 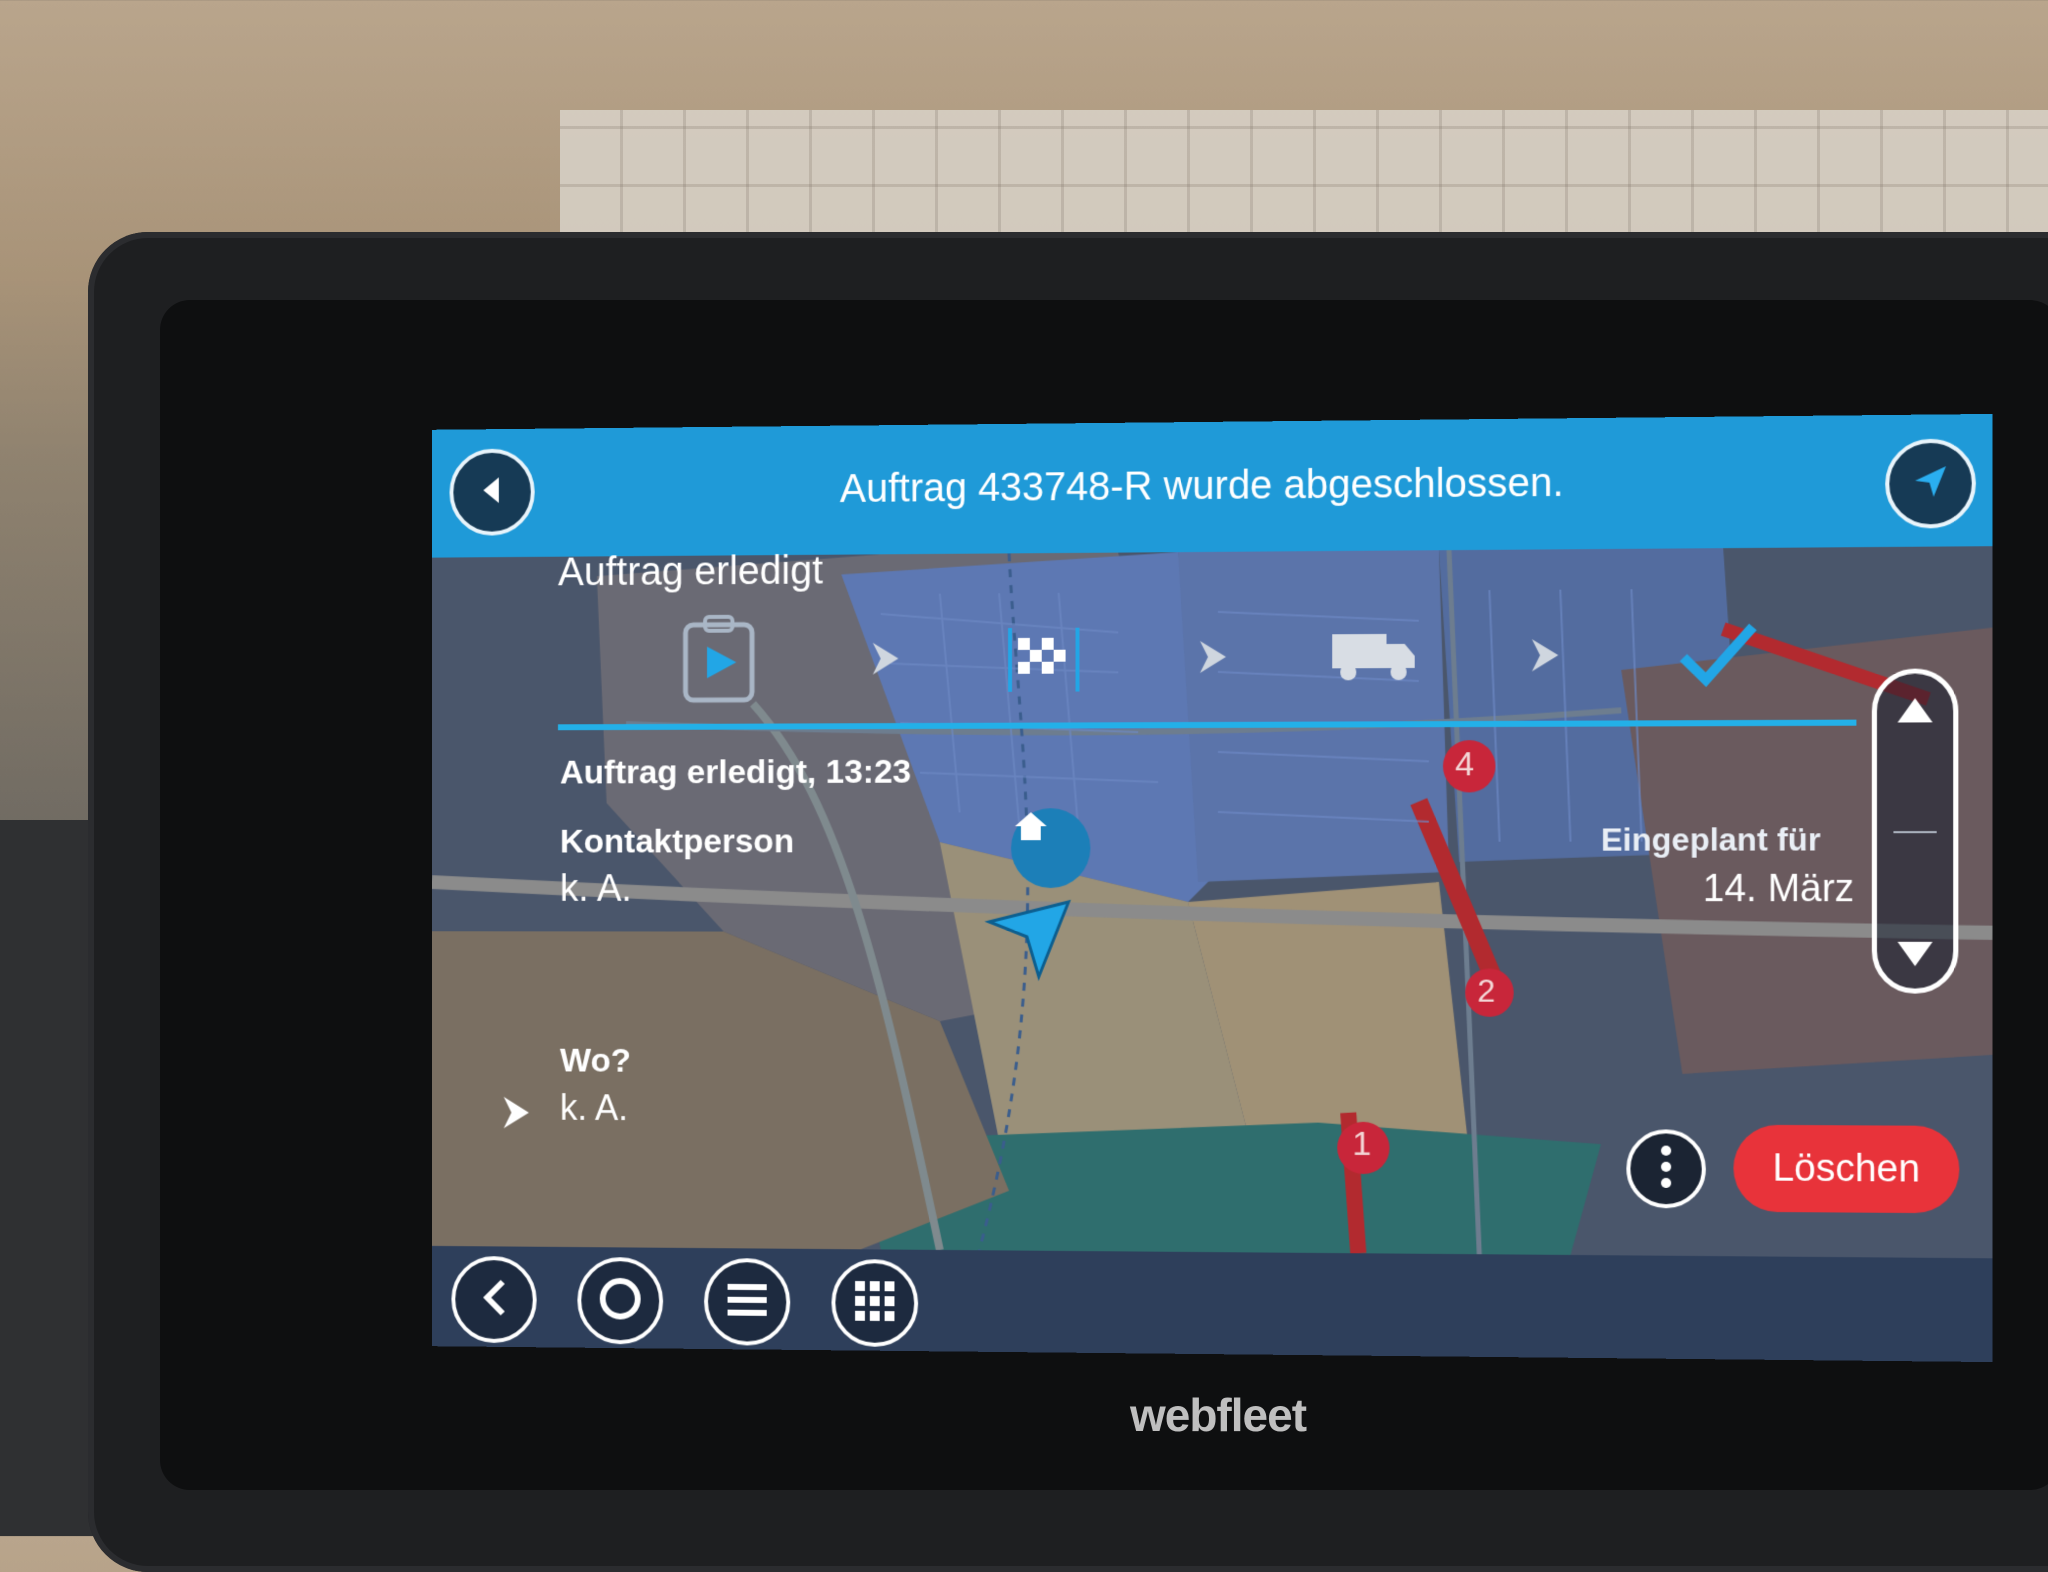 I want to click on scroll-up-icon, so click(x=1914, y=713).